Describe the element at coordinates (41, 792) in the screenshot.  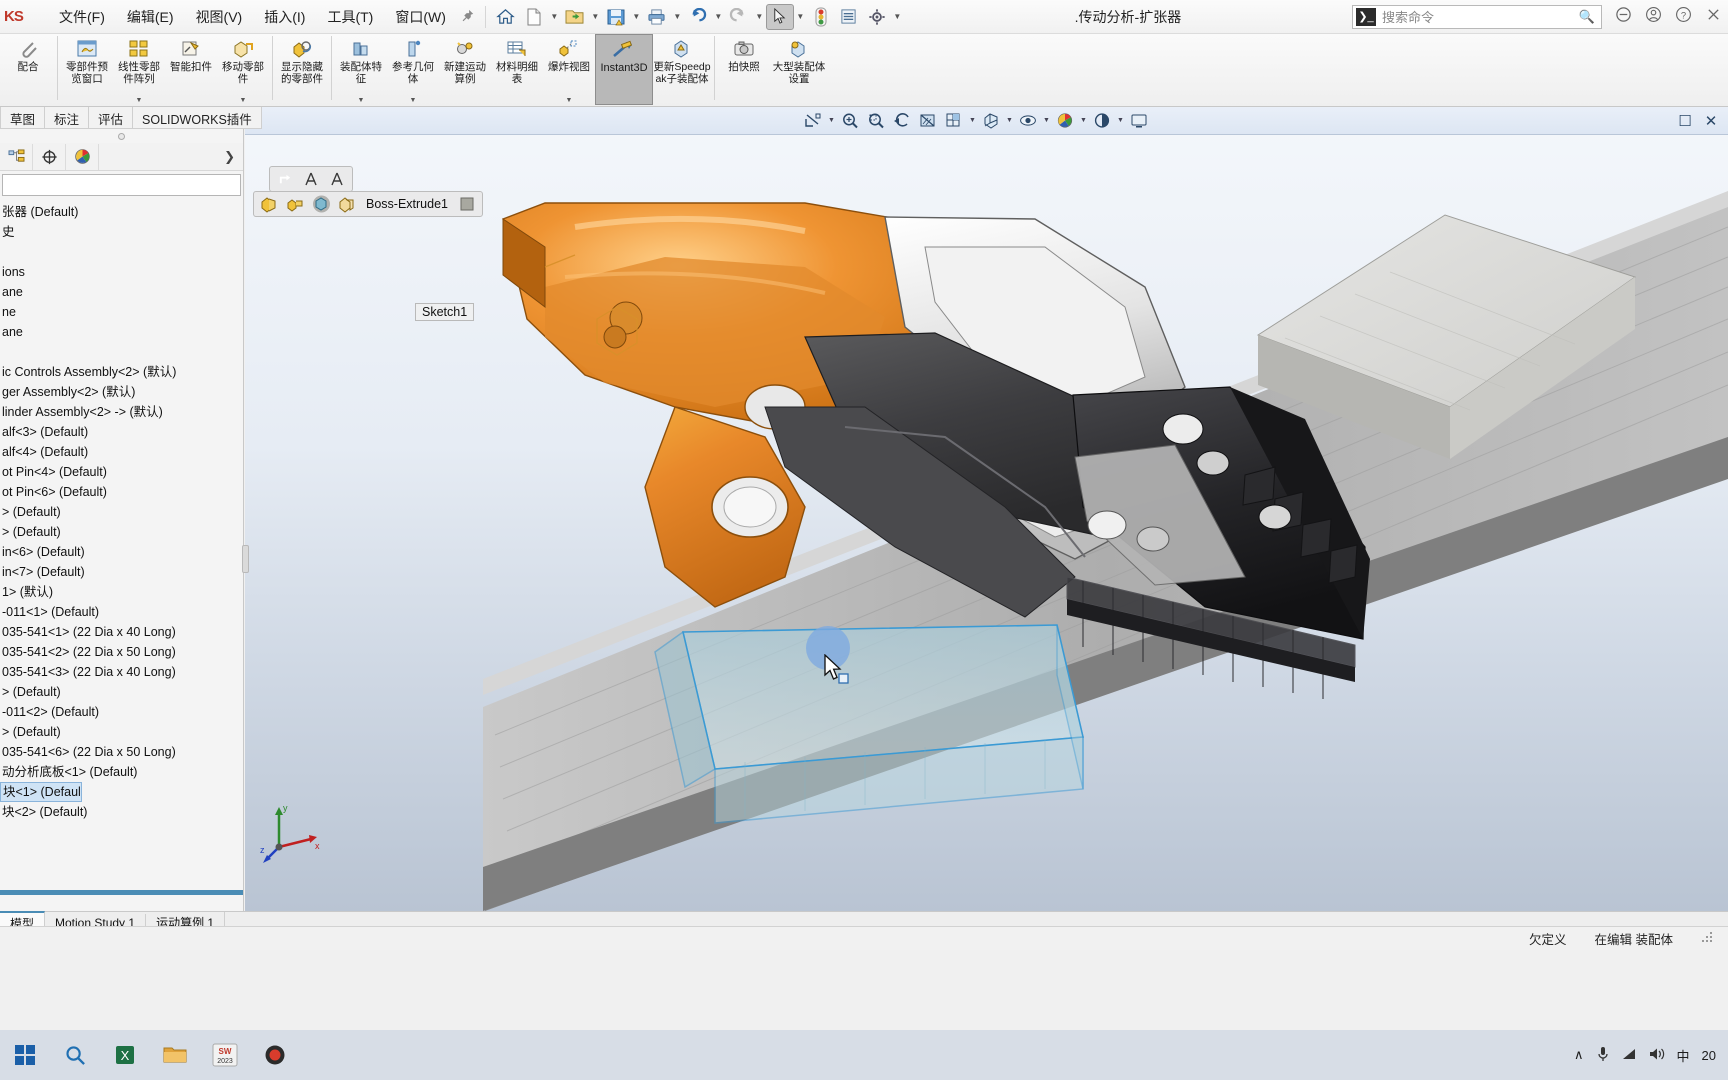
I see `tree-item-selected: 块<1> (Default)` at that location.